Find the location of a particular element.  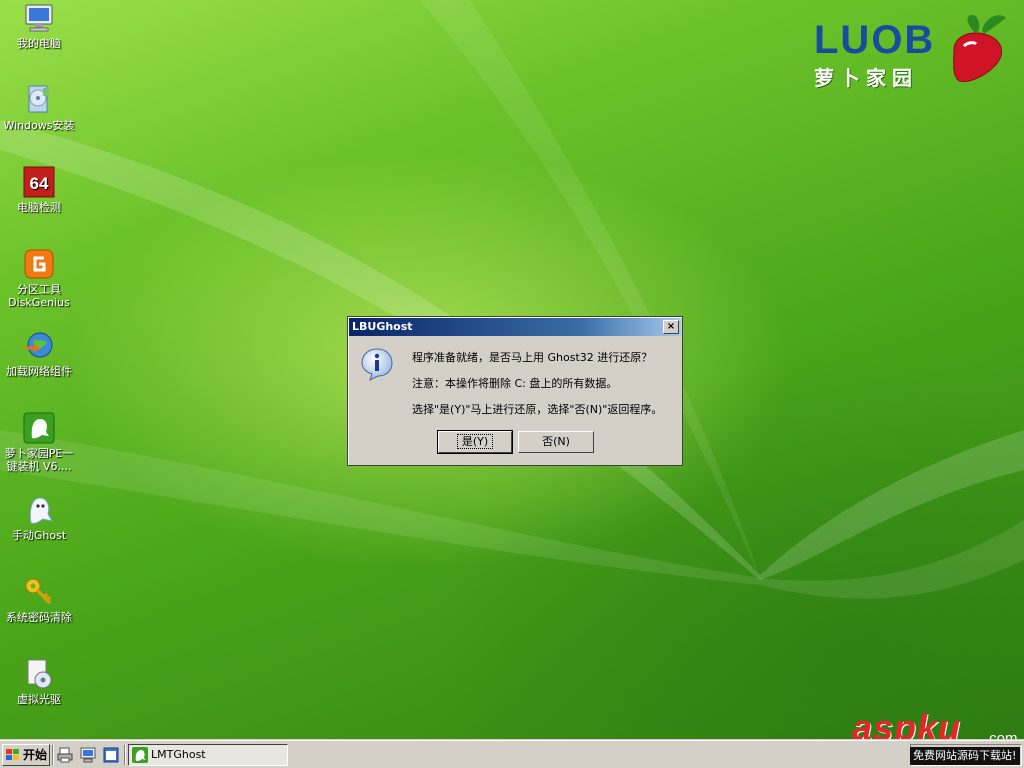

aida64-icon: 64 is located at coordinates (39, 182).